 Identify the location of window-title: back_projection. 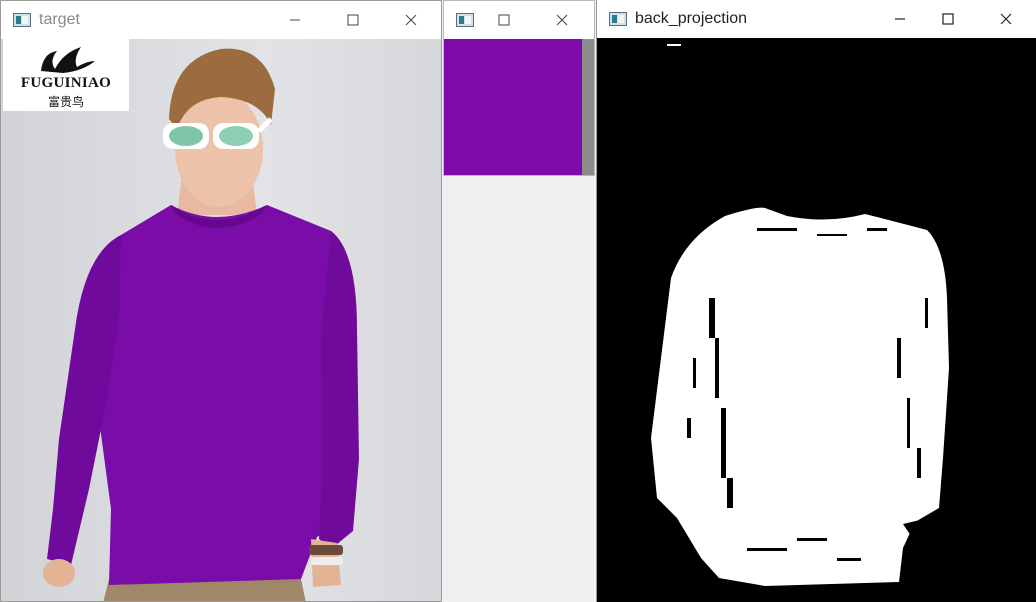
(691, 18).